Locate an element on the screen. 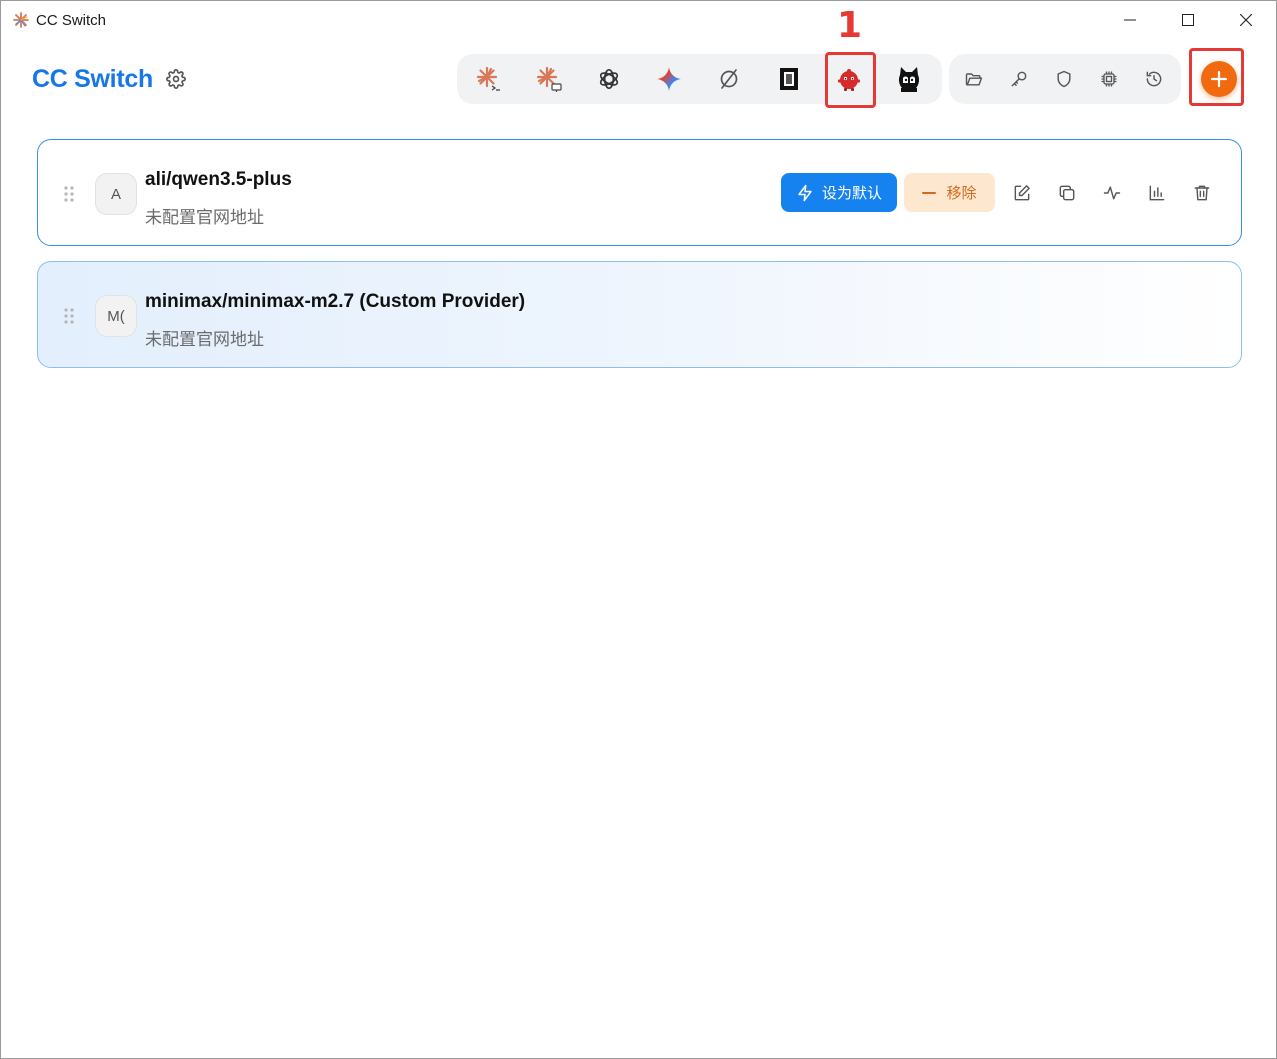 Image resolution: width=1277 pixels, height=1059 pixels. provider-avatar: A is located at coordinates (116, 194).